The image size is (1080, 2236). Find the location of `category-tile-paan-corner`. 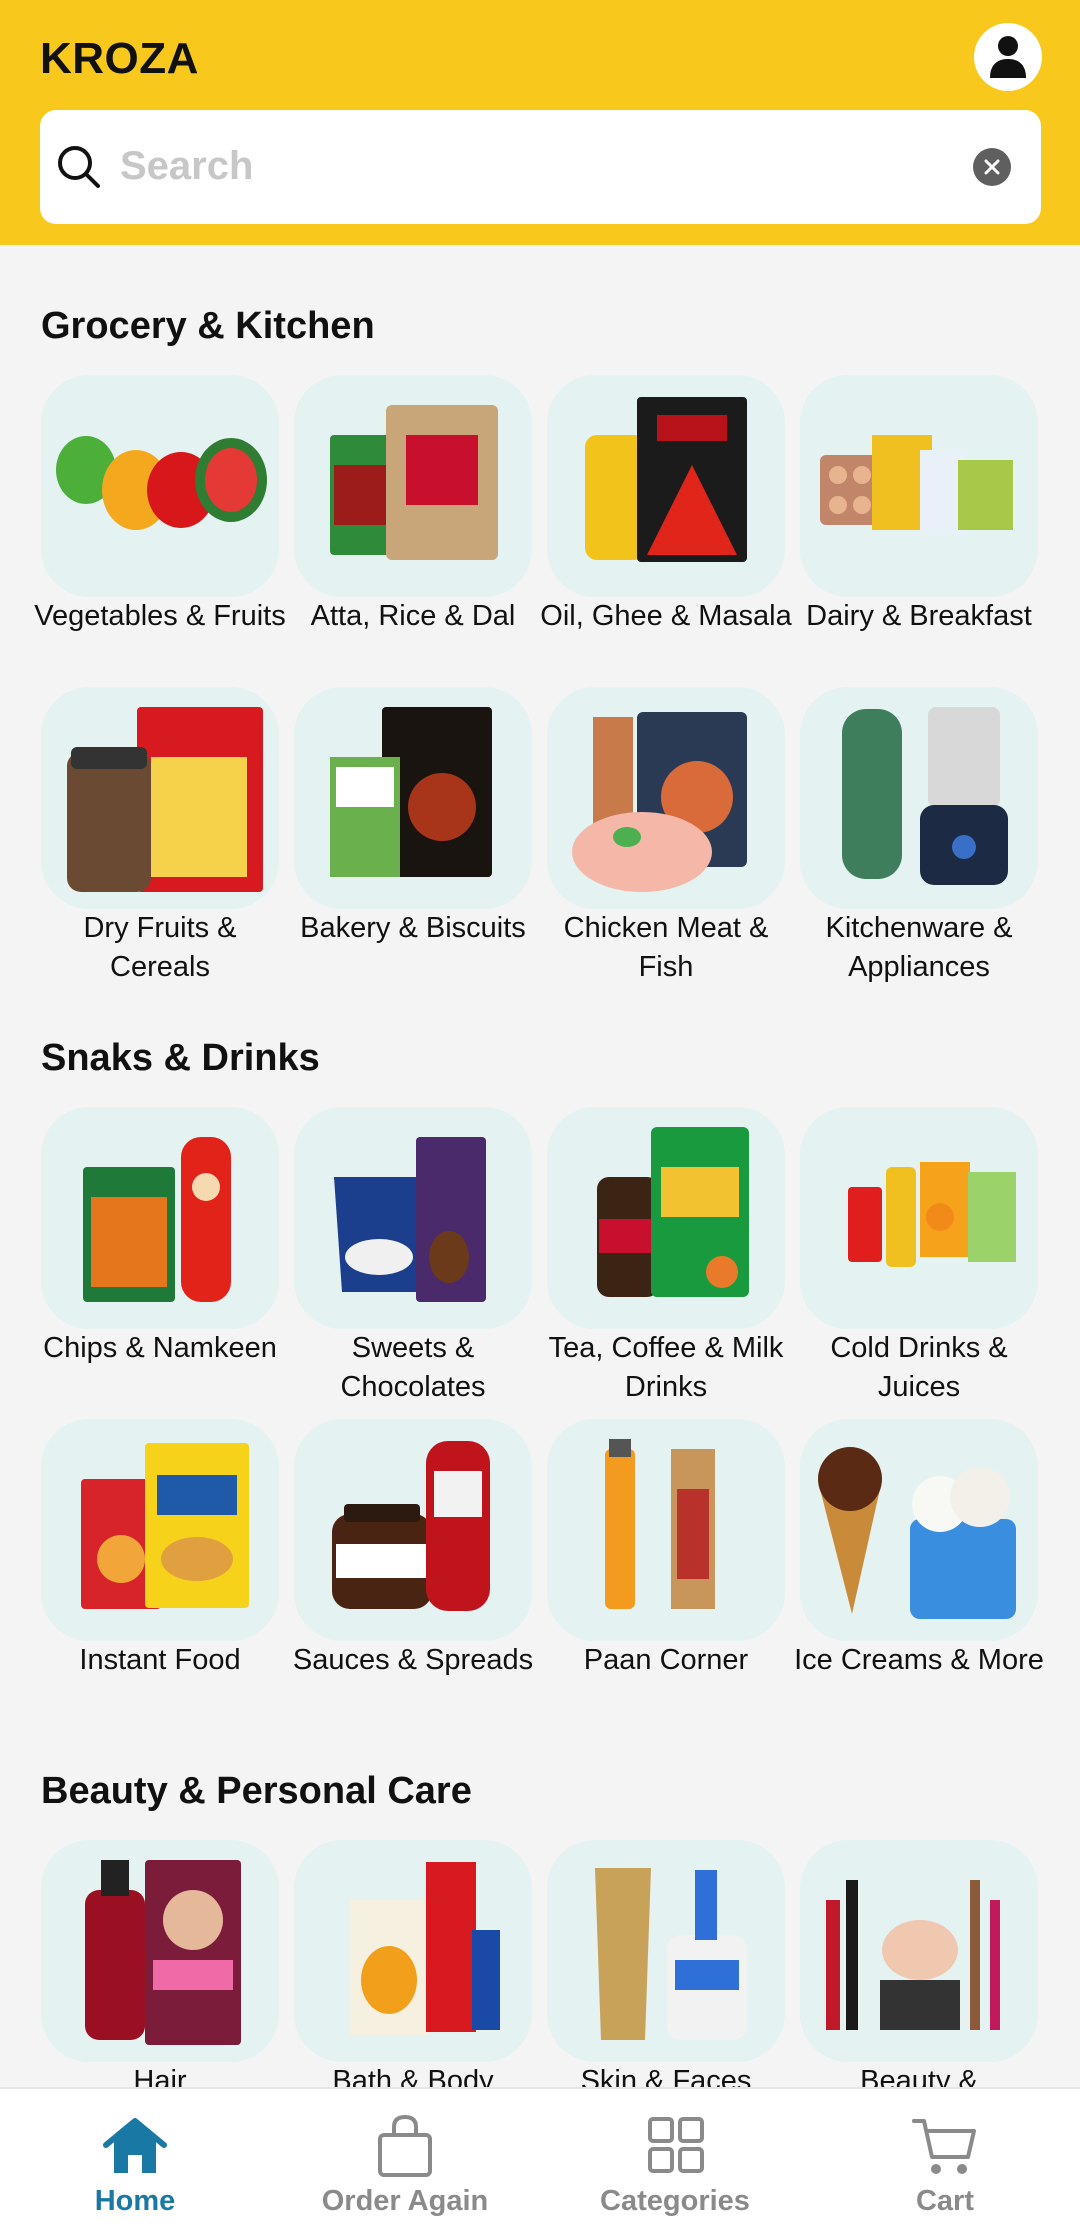

category-tile-paan-corner is located at coordinates (666, 1530).